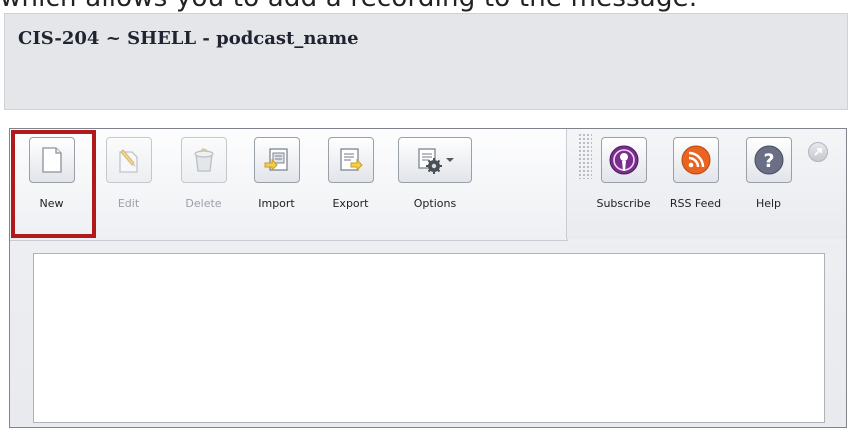 This screenshot has width=856, height=428. I want to click on import-button: Import, so click(276, 173).